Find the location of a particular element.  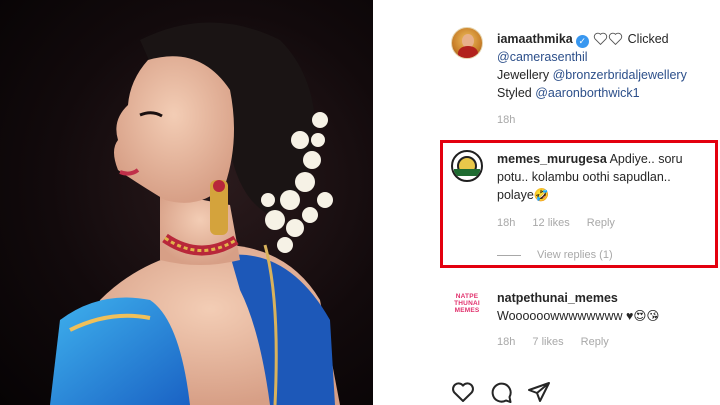

action-bar is located at coordinates (501, 392).